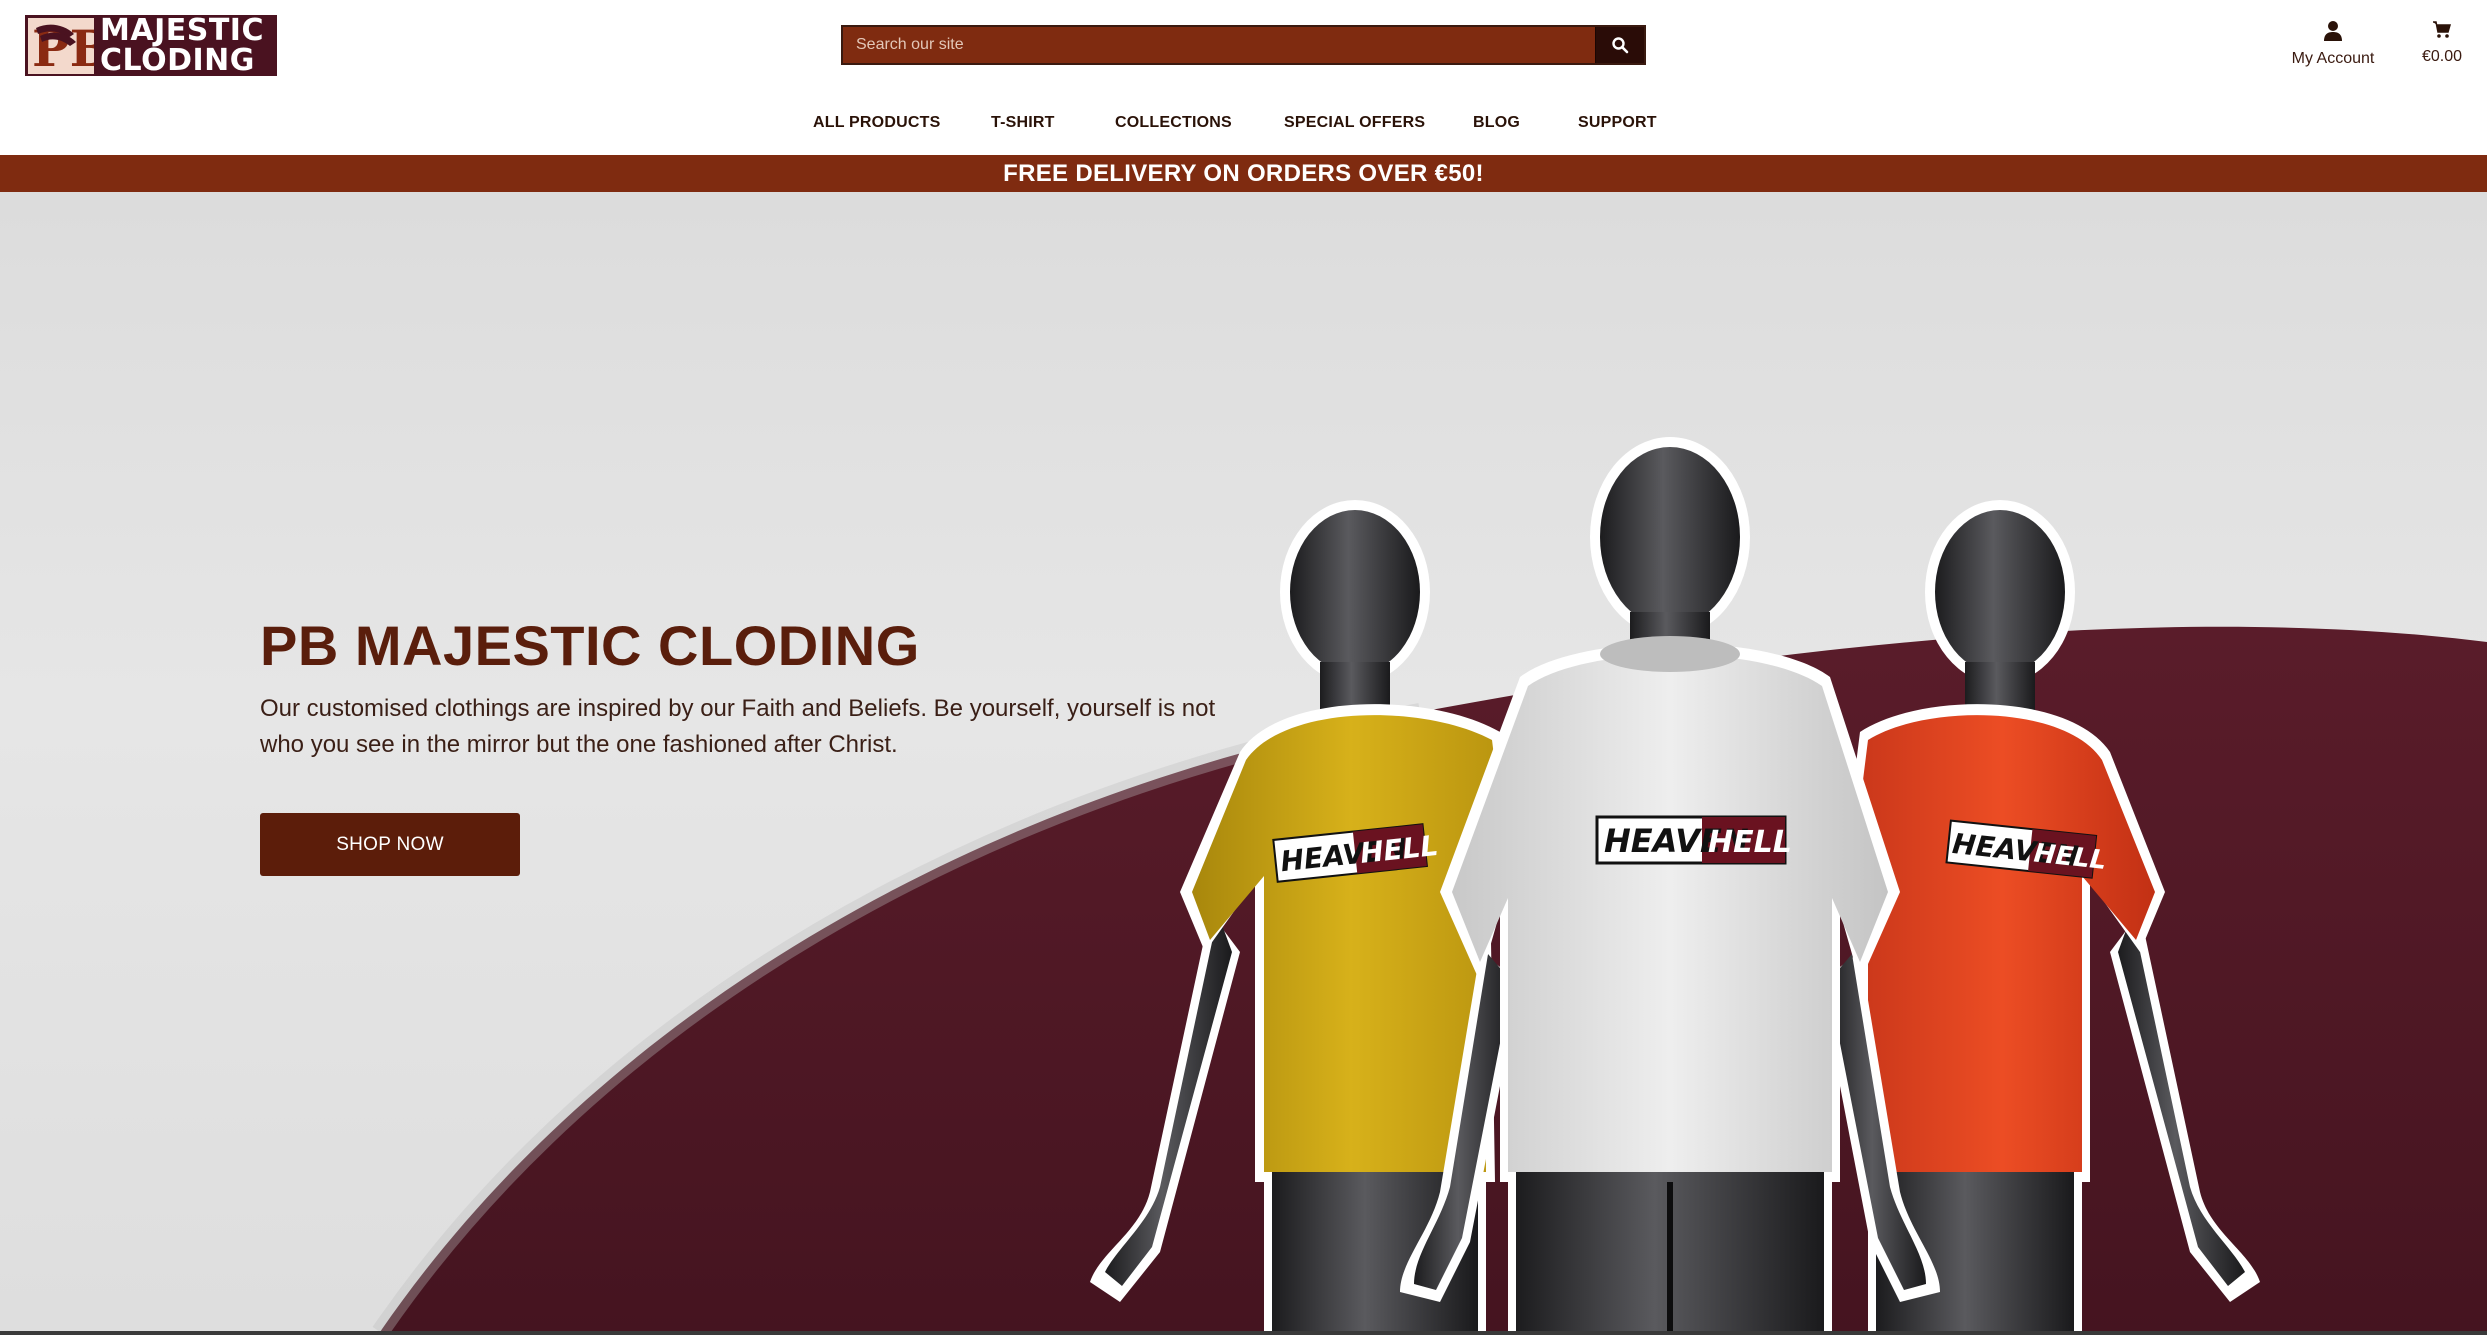 Image resolution: width=2487 pixels, height=1335 pixels. What do you see at coordinates (2333, 31) in the screenshot?
I see `user-icon` at bounding box center [2333, 31].